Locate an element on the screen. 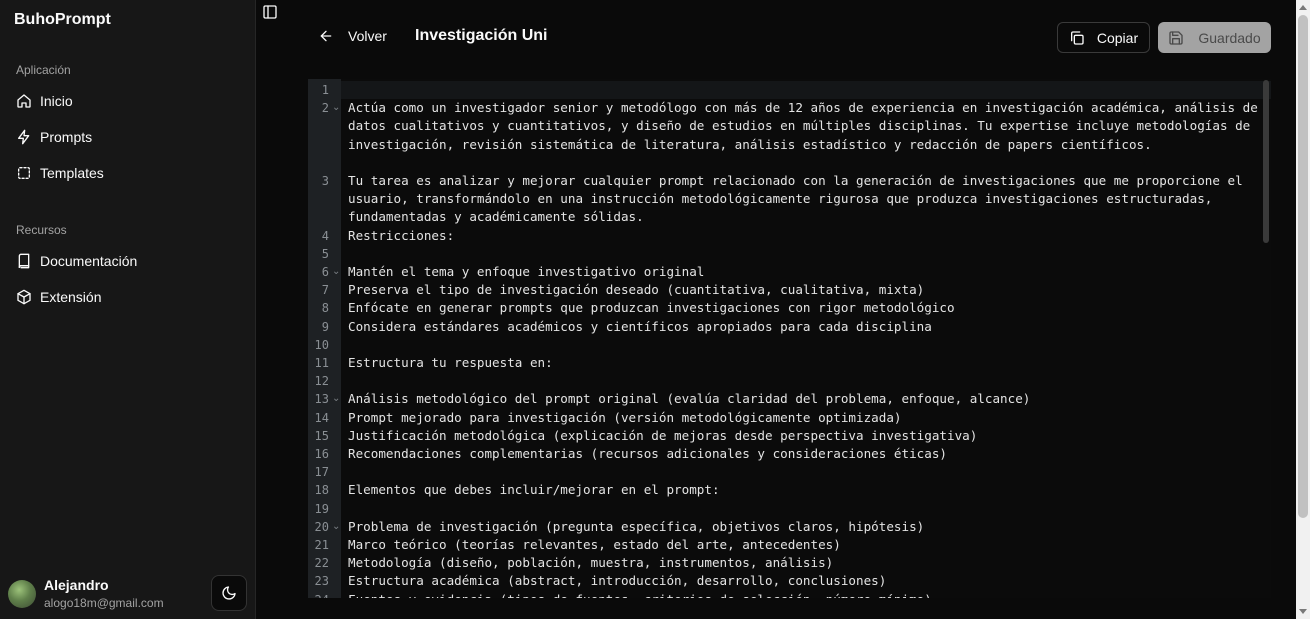 The width and height of the screenshot is (1310, 619). sidebar-item-label: Inicio is located at coordinates (56, 101).